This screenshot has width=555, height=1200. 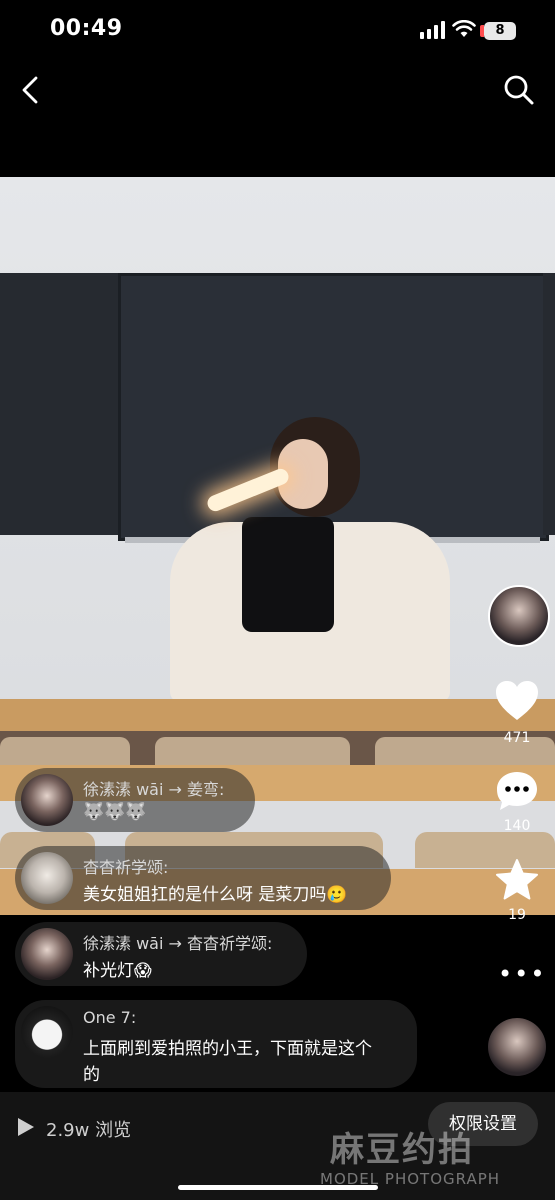 What do you see at coordinates (135, 800) in the screenshot?
I see `comment-item: 徐溸溸 wāi → 姜弯: 🐺🐺🐺` at bounding box center [135, 800].